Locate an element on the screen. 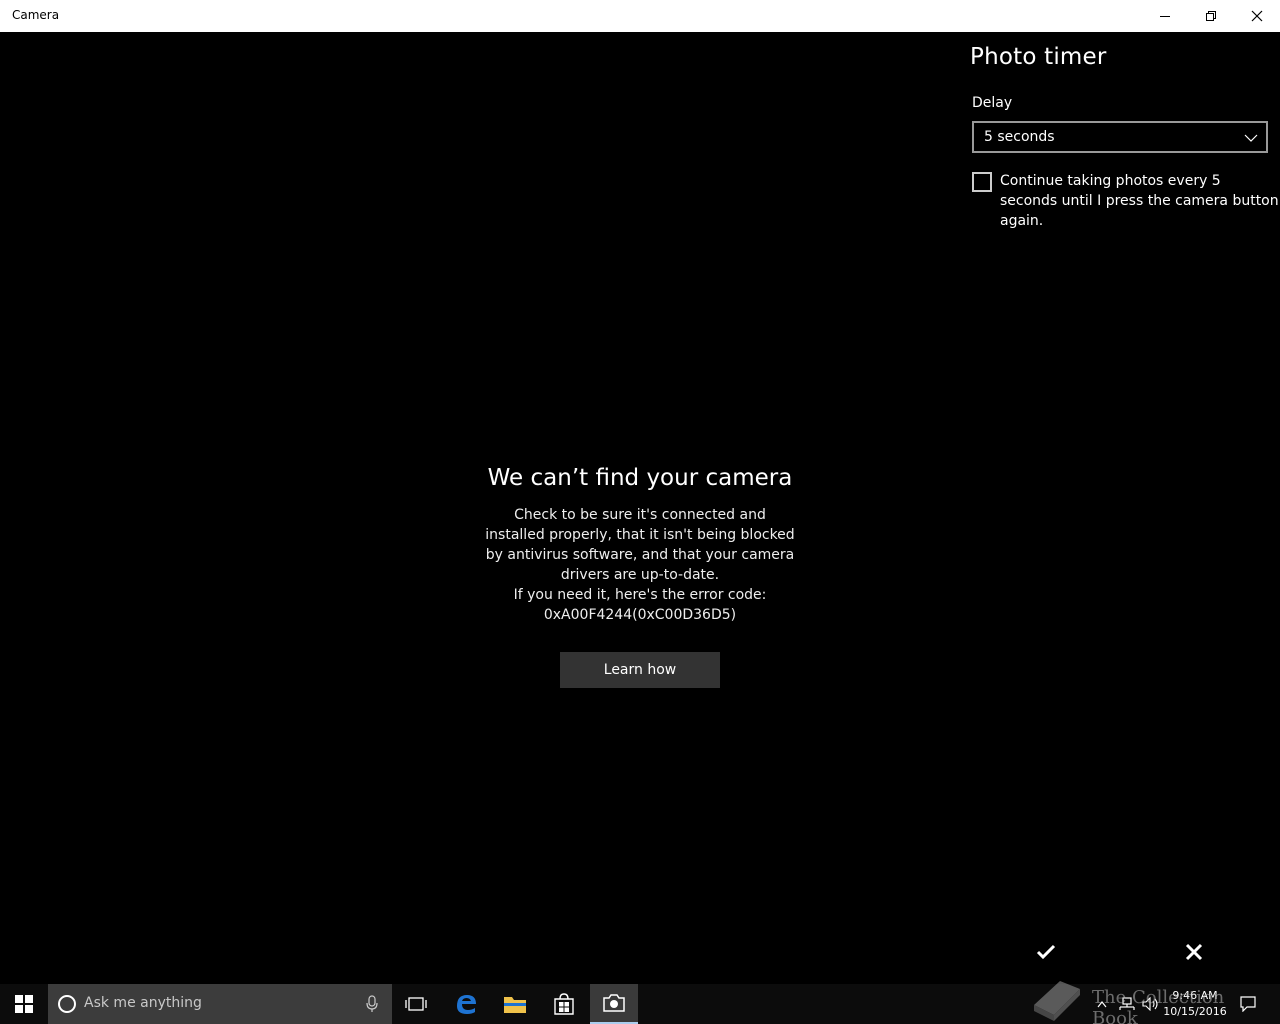 The height and width of the screenshot is (1024, 1280). close-window-button is located at coordinates (1257, 16).